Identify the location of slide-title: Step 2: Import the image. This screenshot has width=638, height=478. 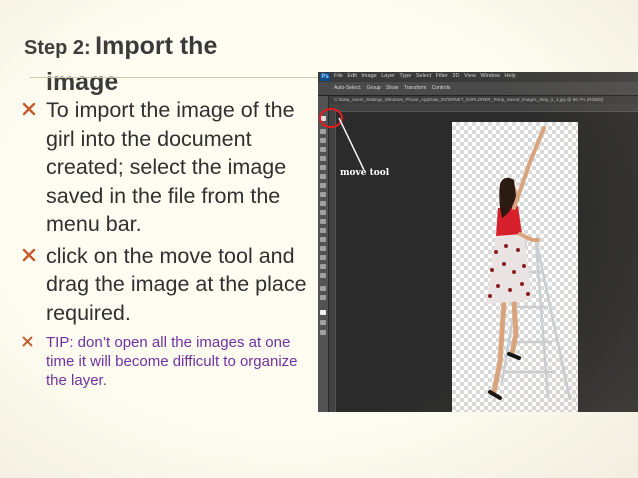
(164, 64).